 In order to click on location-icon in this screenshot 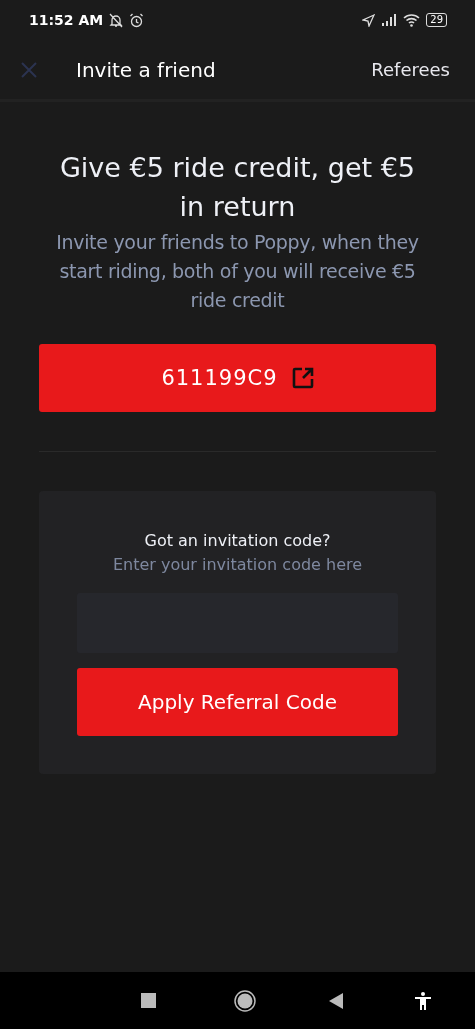, I will do `click(369, 20)`.